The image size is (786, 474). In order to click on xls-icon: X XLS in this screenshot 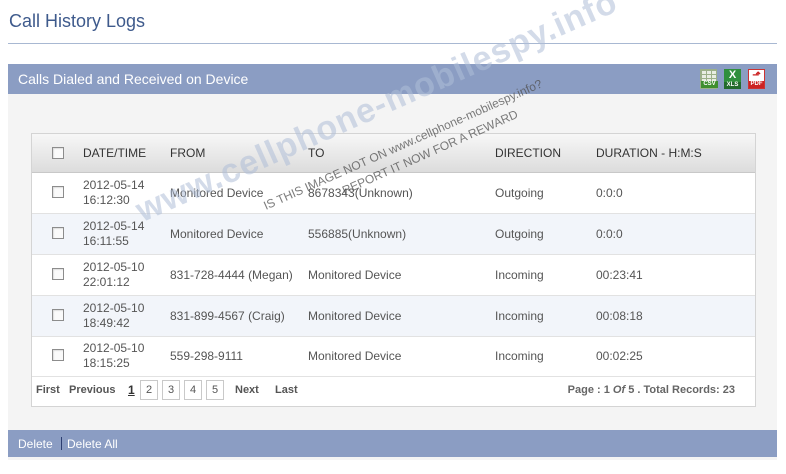, I will do `click(732, 79)`.